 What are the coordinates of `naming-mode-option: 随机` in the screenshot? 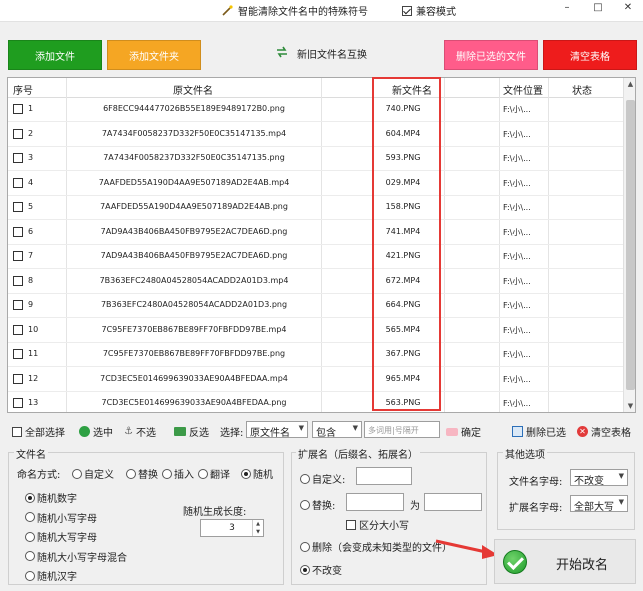 It's located at (257, 473).